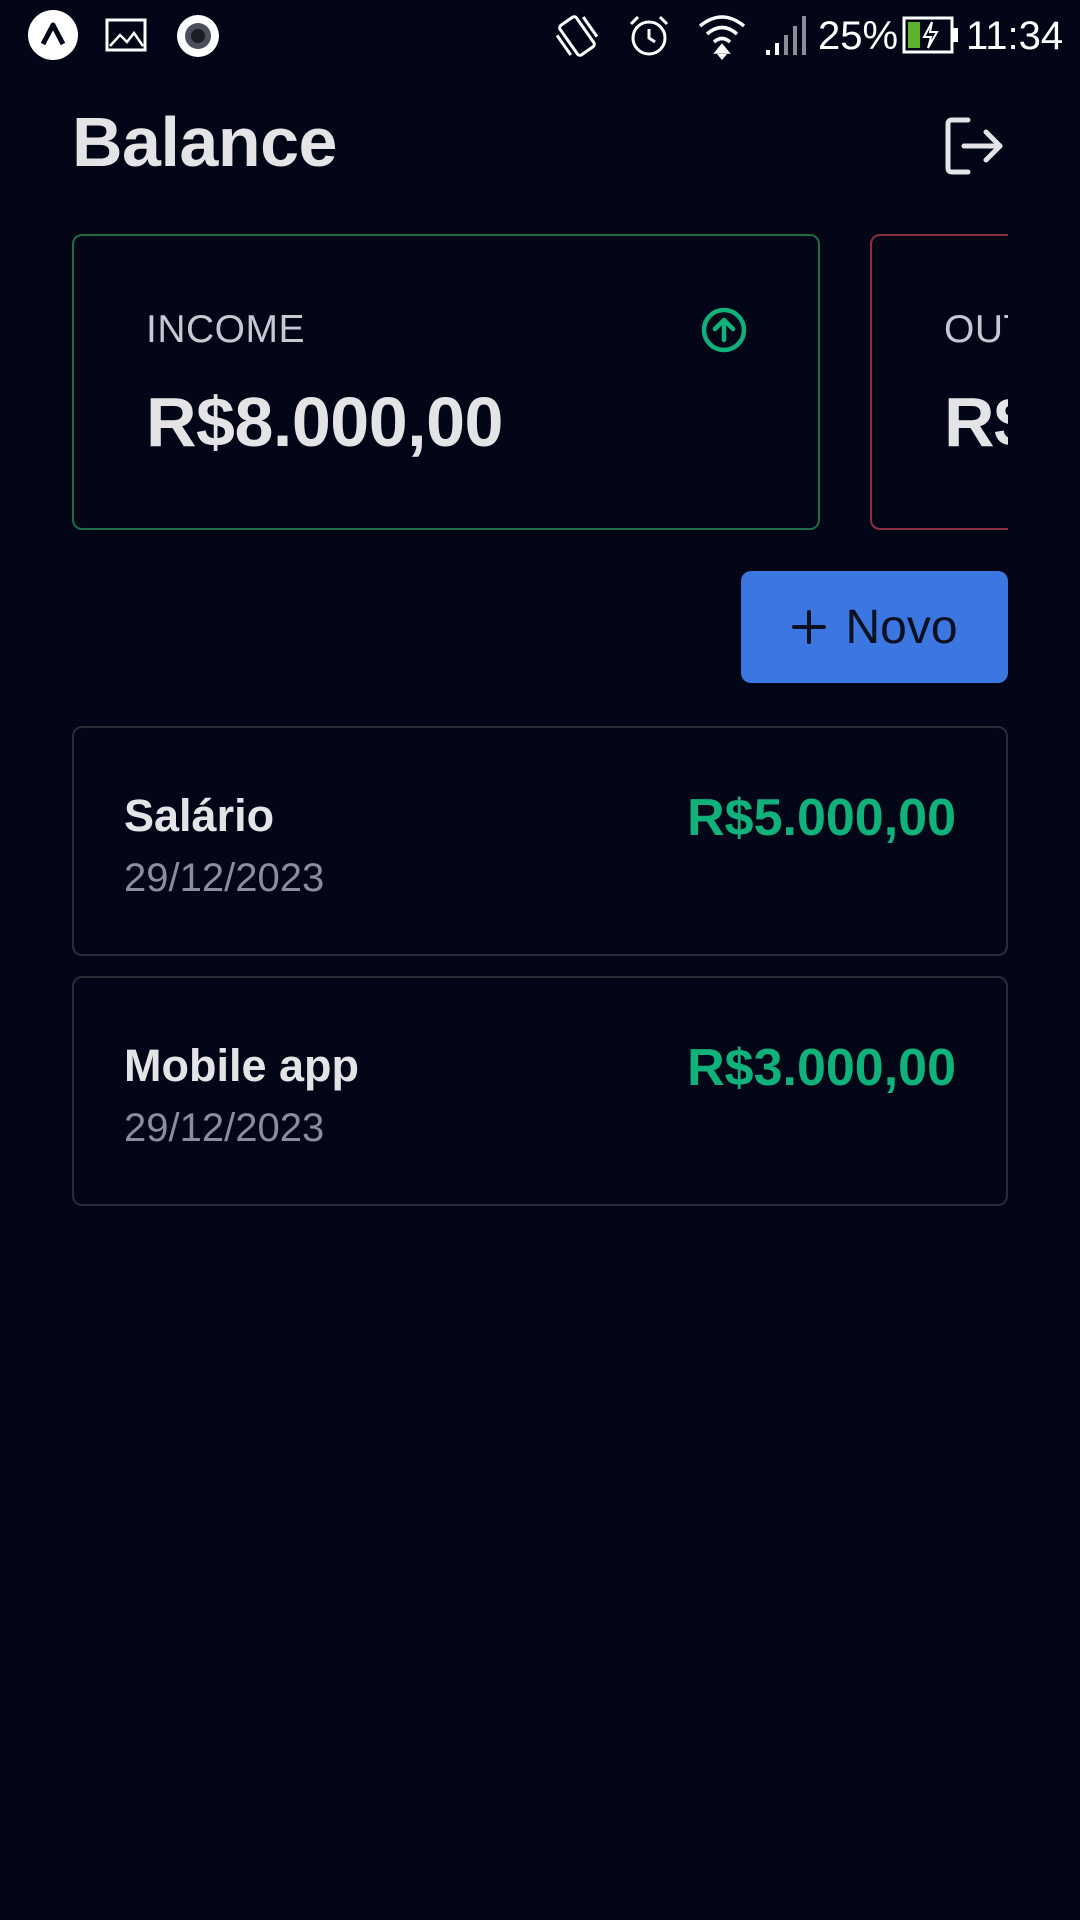 The width and height of the screenshot is (1080, 1920). What do you see at coordinates (821, 1068) in the screenshot?
I see `transaction-amount: R$3.000,00` at bounding box center [821, 1068].